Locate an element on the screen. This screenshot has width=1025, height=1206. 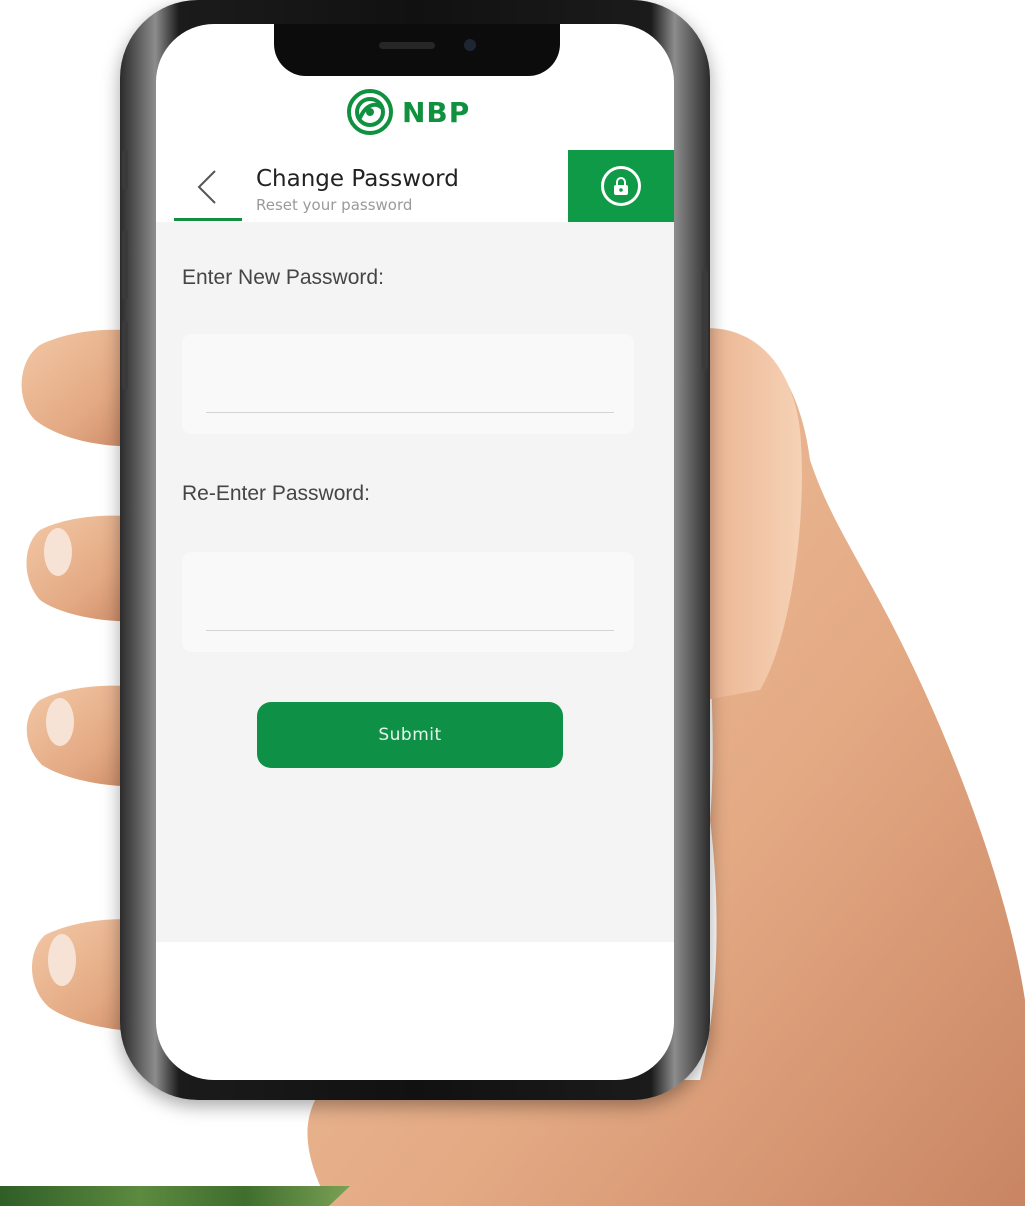
brand-name: NBP is located at coordinates (436, 112).